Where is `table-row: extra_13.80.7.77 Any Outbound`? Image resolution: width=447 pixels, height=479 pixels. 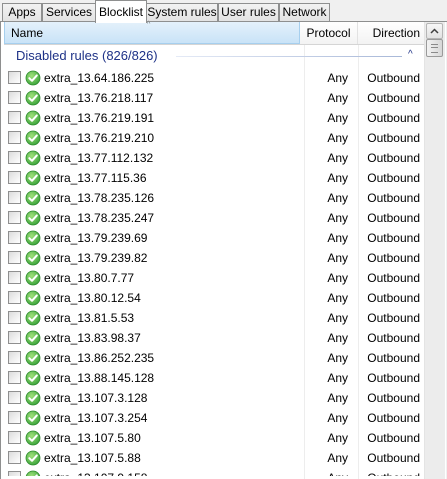
table-row: extra_13.80.7.77 Any Outbound is located at coordinates (214, 278).